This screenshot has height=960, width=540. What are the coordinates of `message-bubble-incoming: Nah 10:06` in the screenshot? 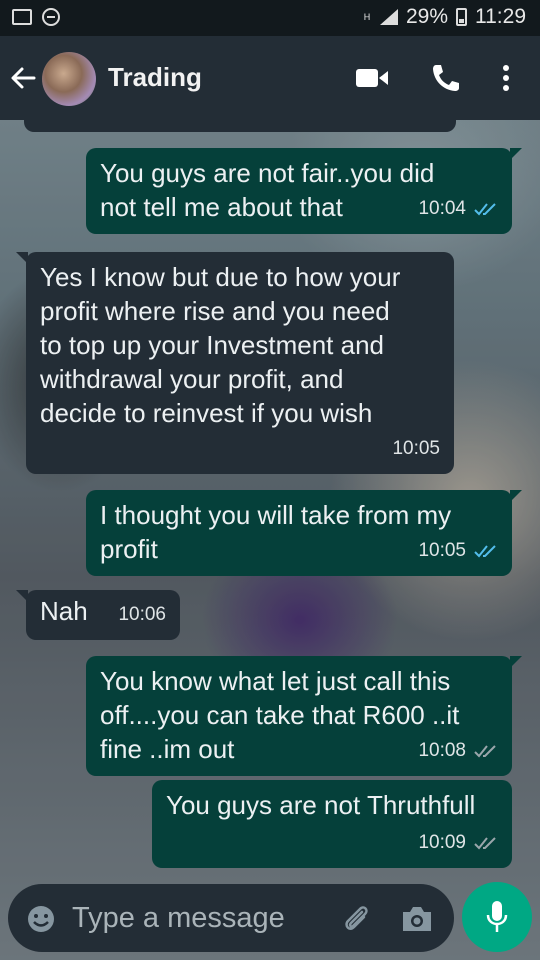 It's located at (98, 615).